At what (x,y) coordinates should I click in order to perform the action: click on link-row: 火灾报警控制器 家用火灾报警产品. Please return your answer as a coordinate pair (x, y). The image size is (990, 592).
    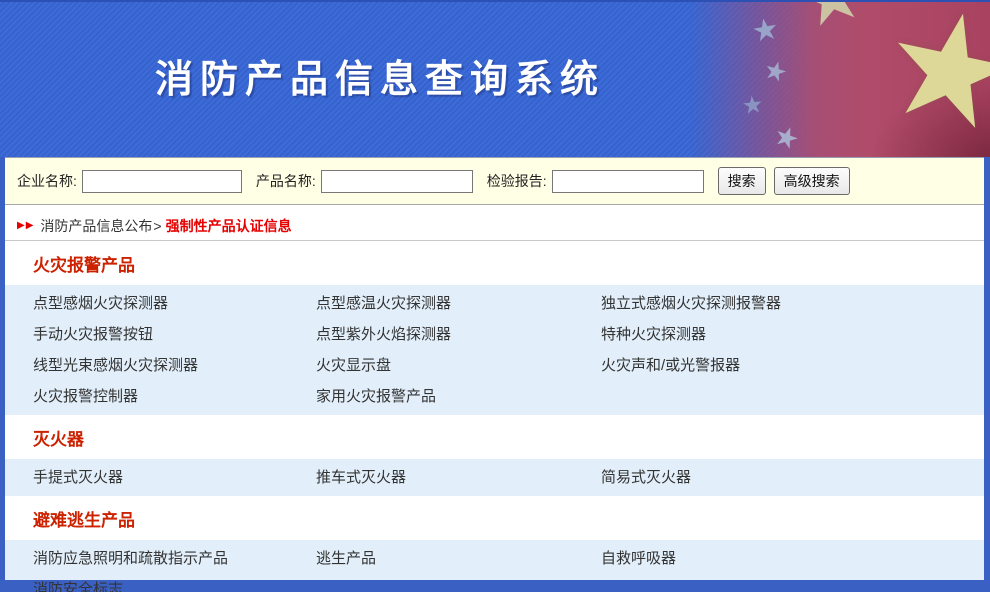
    Looking at the image, I should click on (494, 396).